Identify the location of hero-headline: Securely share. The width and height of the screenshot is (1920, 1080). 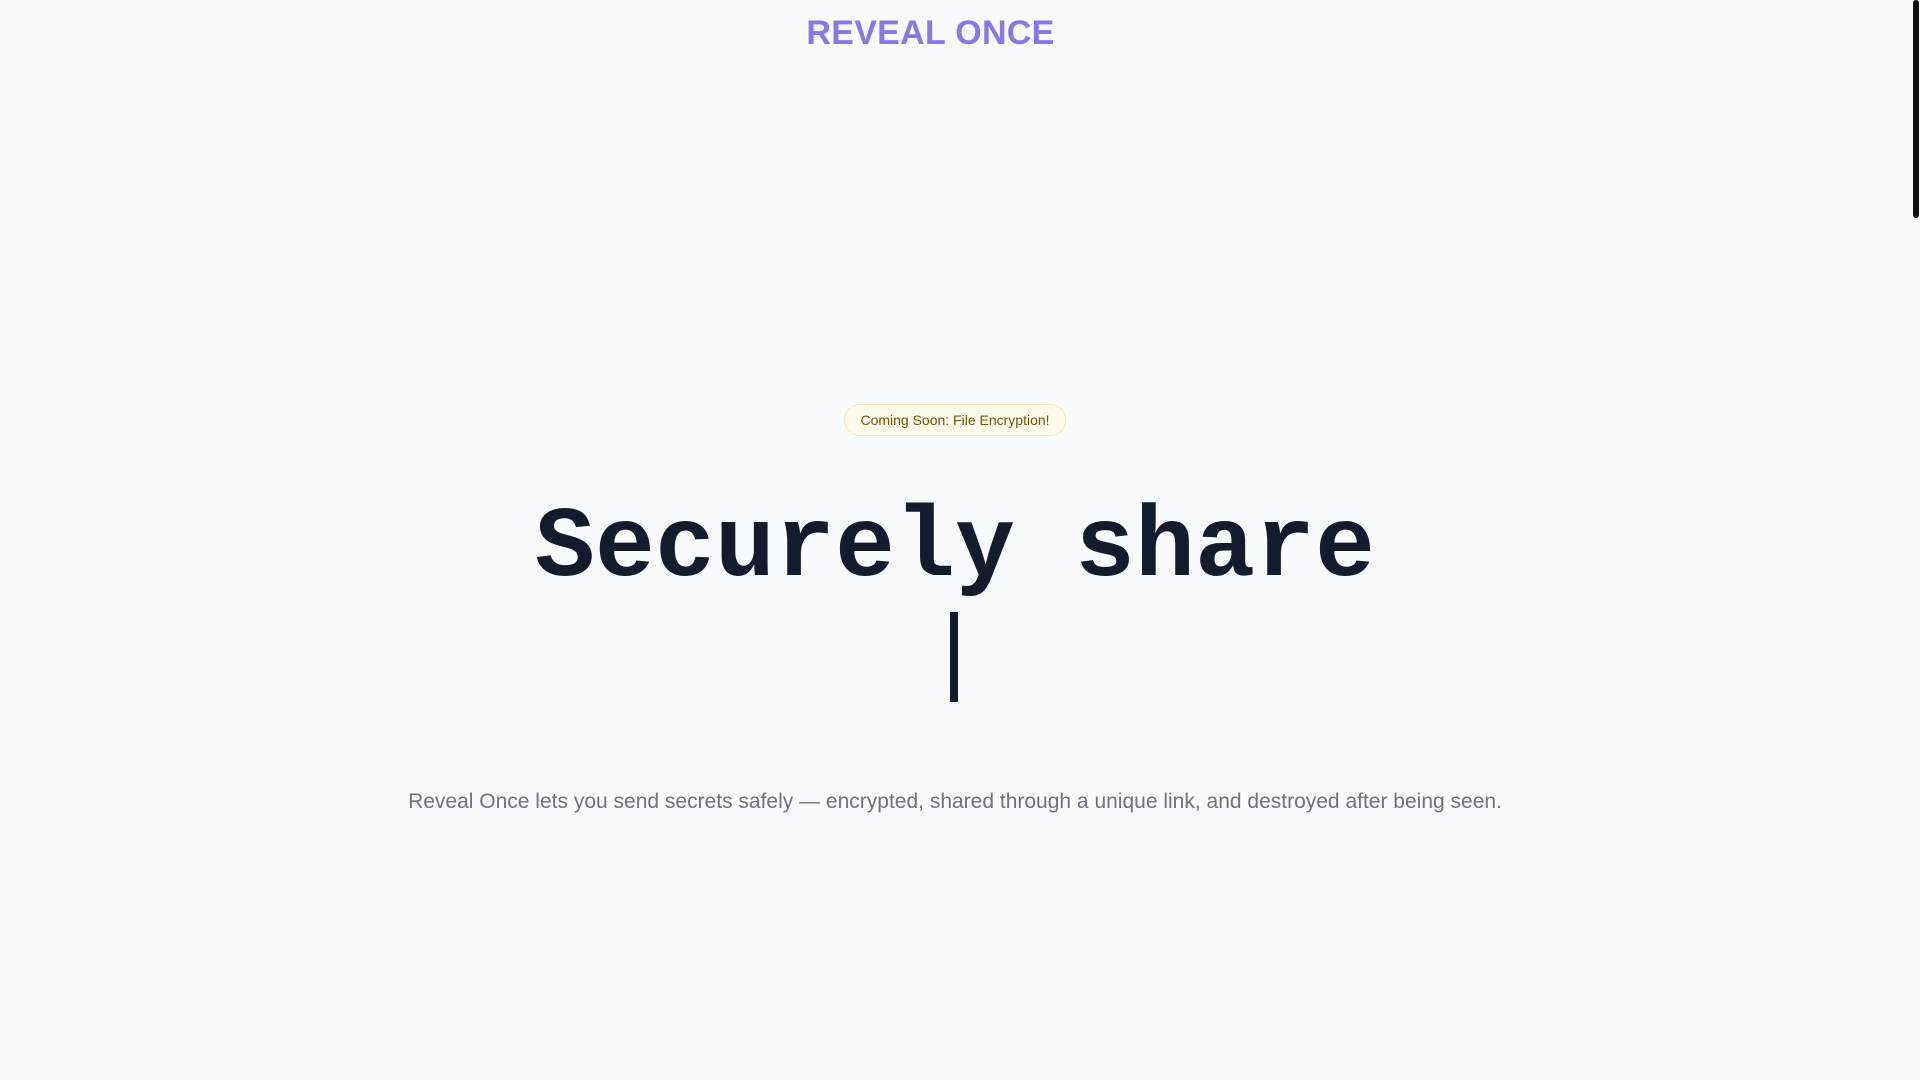
(955, 549).